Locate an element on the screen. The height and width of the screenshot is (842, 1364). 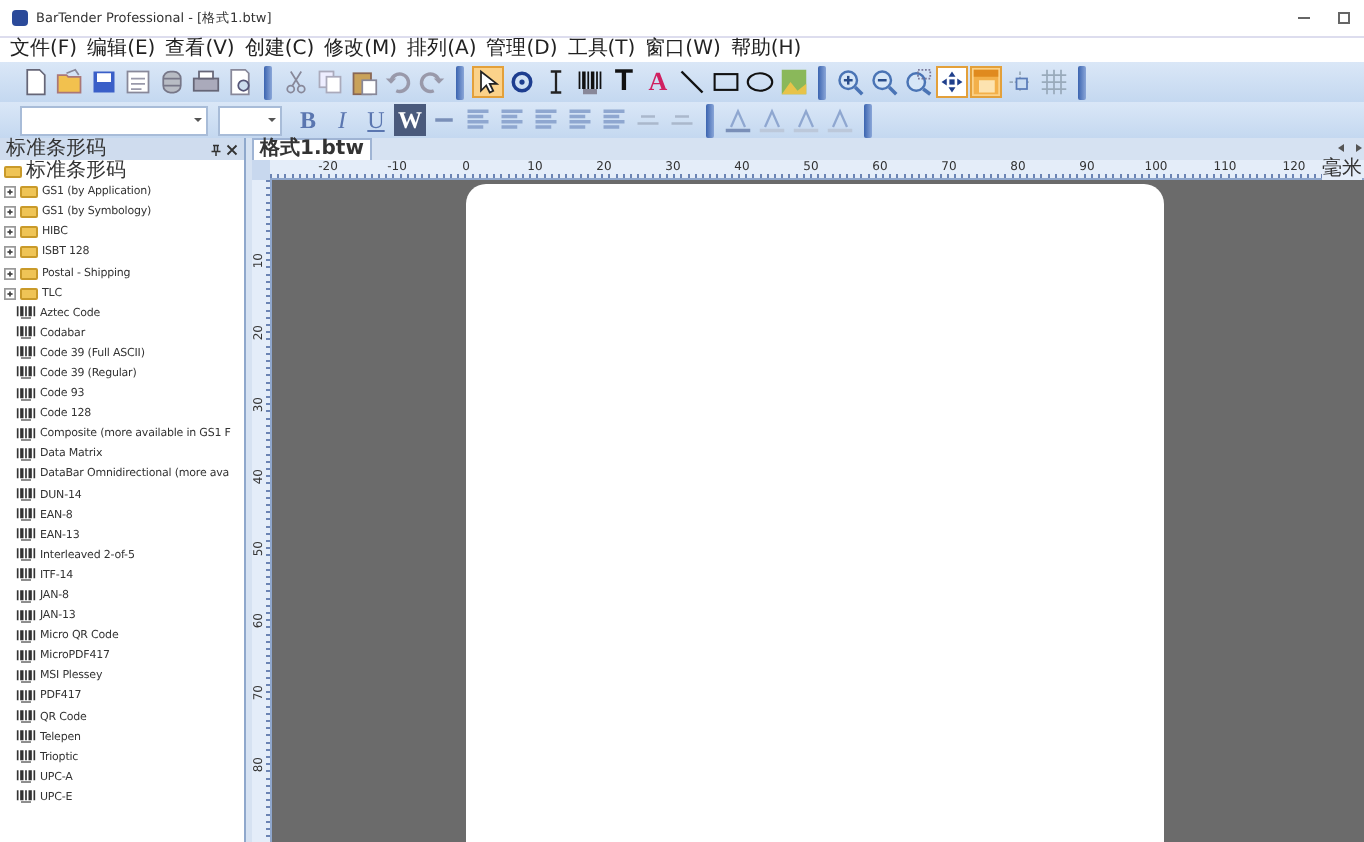
zoomout-tool-icon is located at coordinates (884, 82).